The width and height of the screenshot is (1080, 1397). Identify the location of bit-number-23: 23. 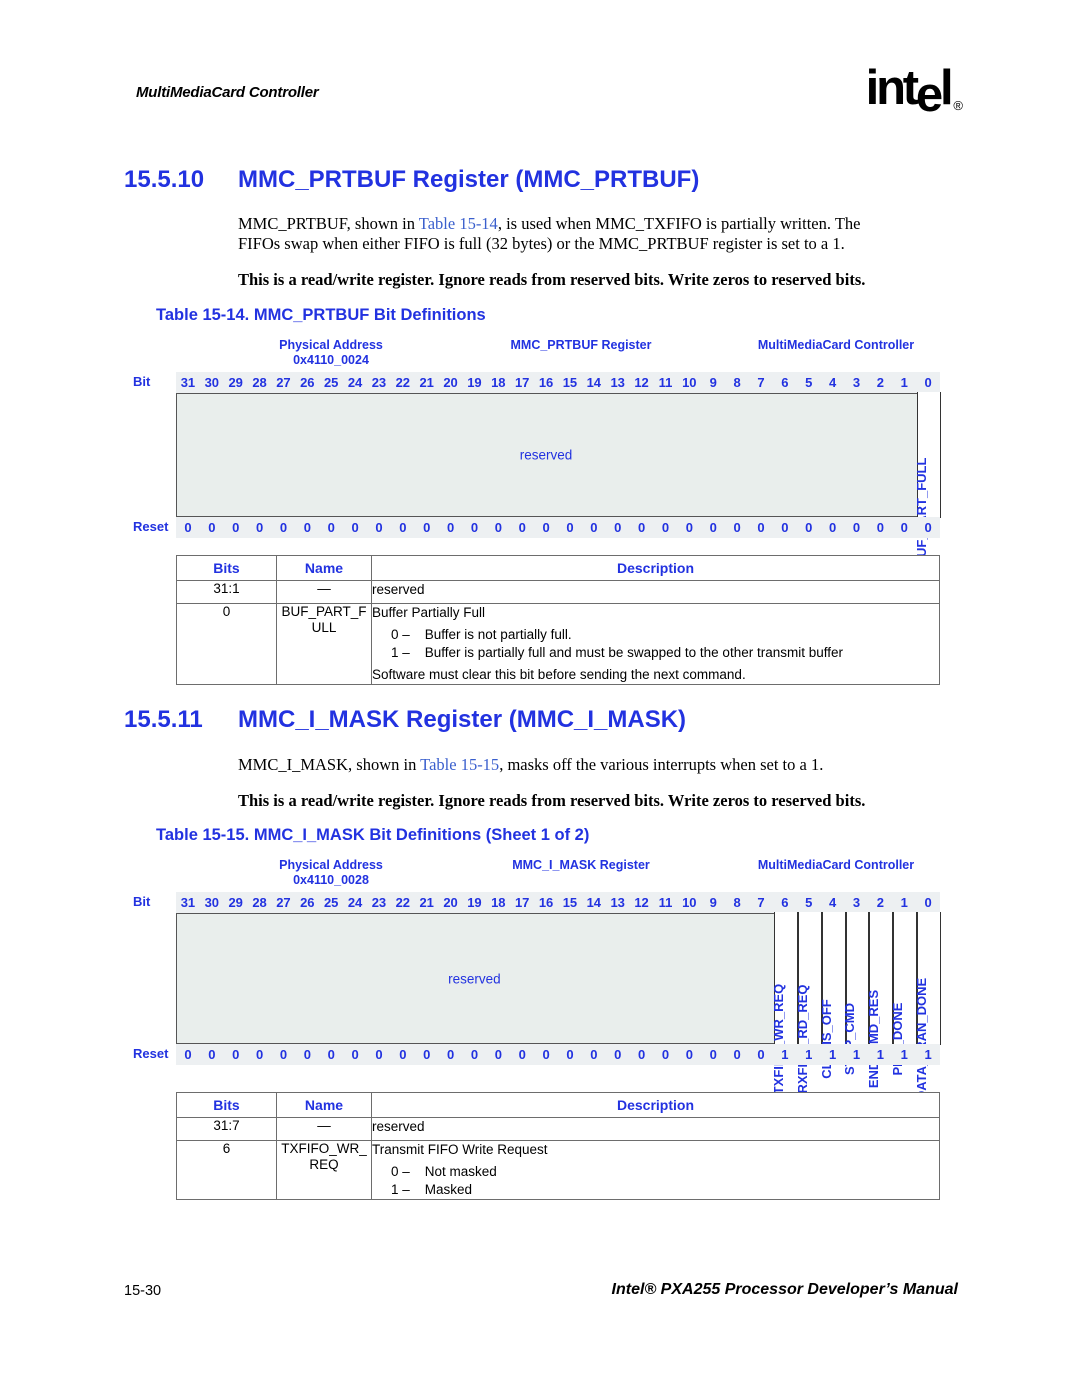
(379, 382).